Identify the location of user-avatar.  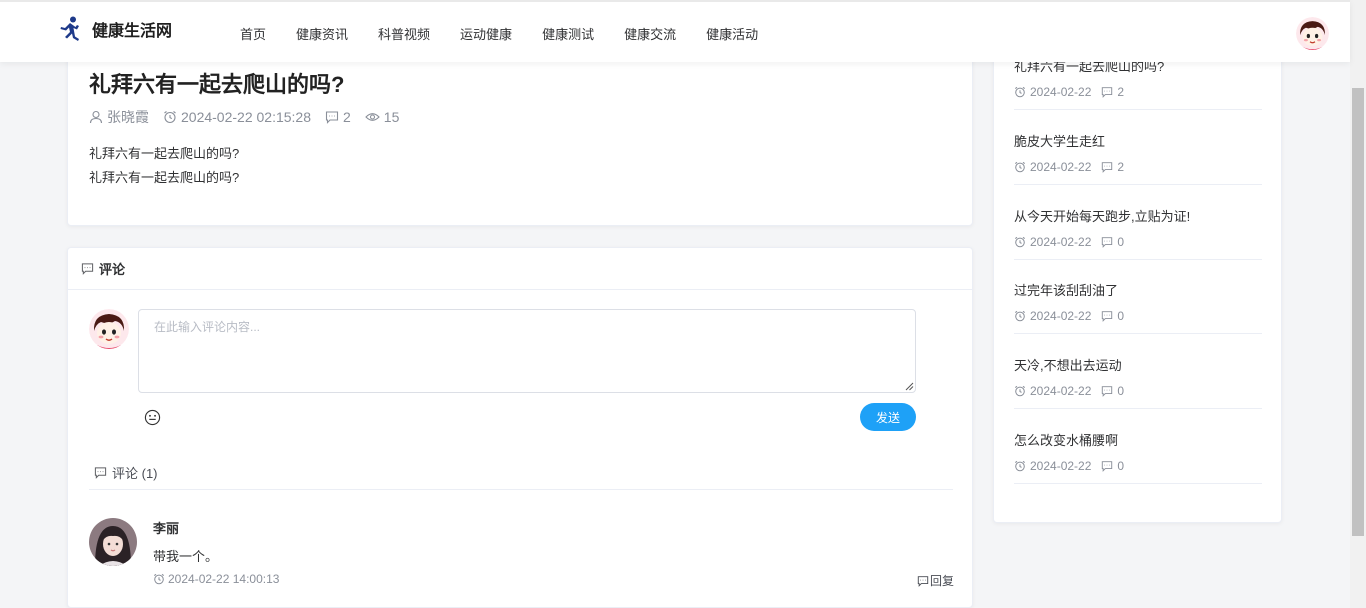
(1312, 33).